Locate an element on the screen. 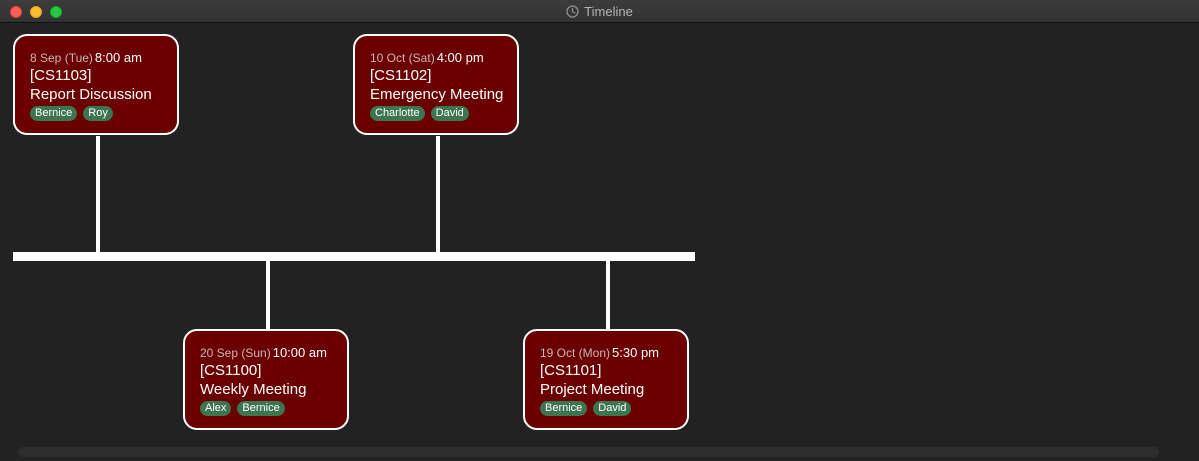  event-tags: Charlotte David is located at coordinates (443, 113).